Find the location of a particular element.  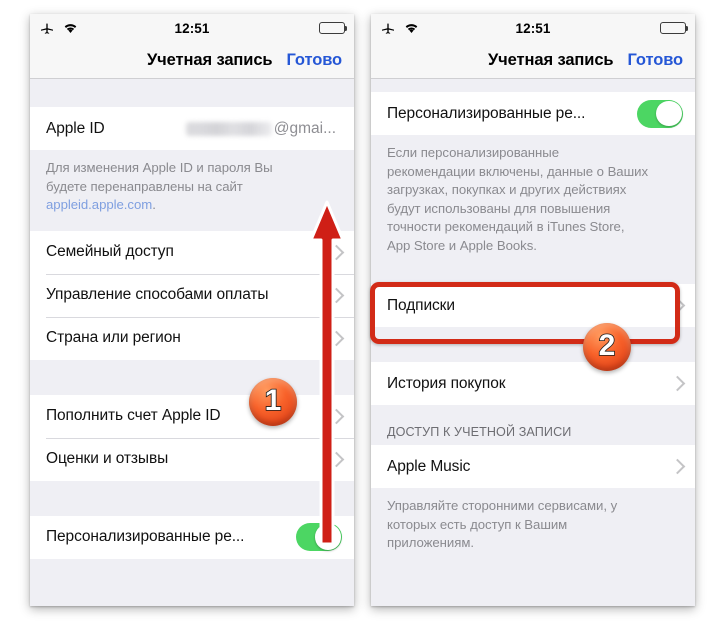

note-line-5: точности рекомендаций в iTunes Store, is located at coordinates (506, 226).